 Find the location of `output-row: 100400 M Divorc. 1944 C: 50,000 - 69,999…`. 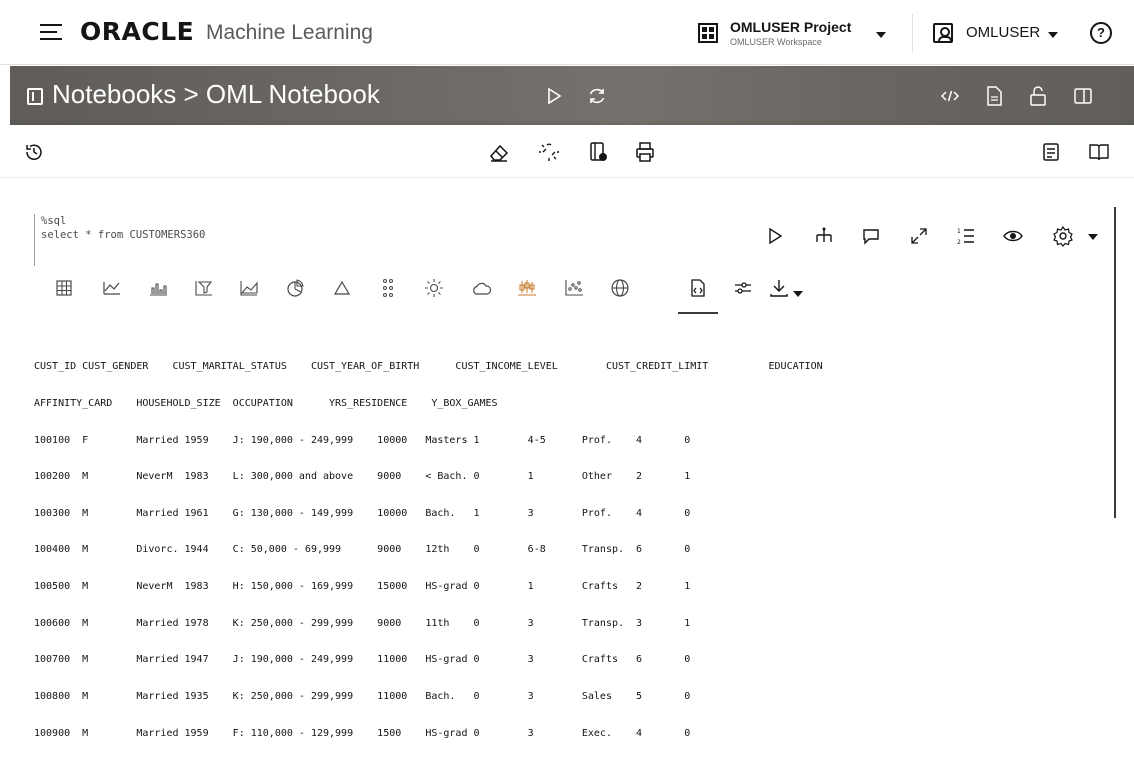

output-row: 100400 M Divorc. 1944 C: 50,000 - 69,999… is located at coordinates (362, 550).